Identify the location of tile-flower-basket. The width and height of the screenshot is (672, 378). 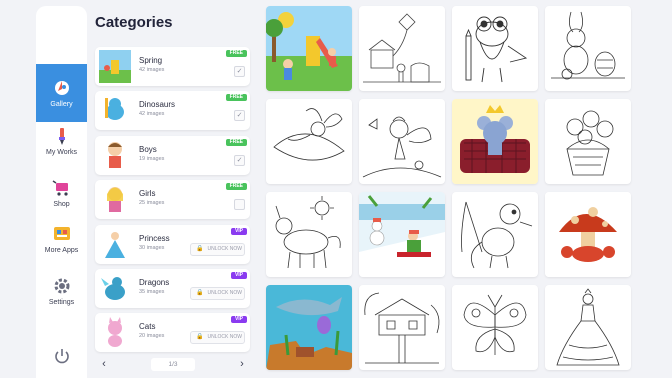
(588, 141).